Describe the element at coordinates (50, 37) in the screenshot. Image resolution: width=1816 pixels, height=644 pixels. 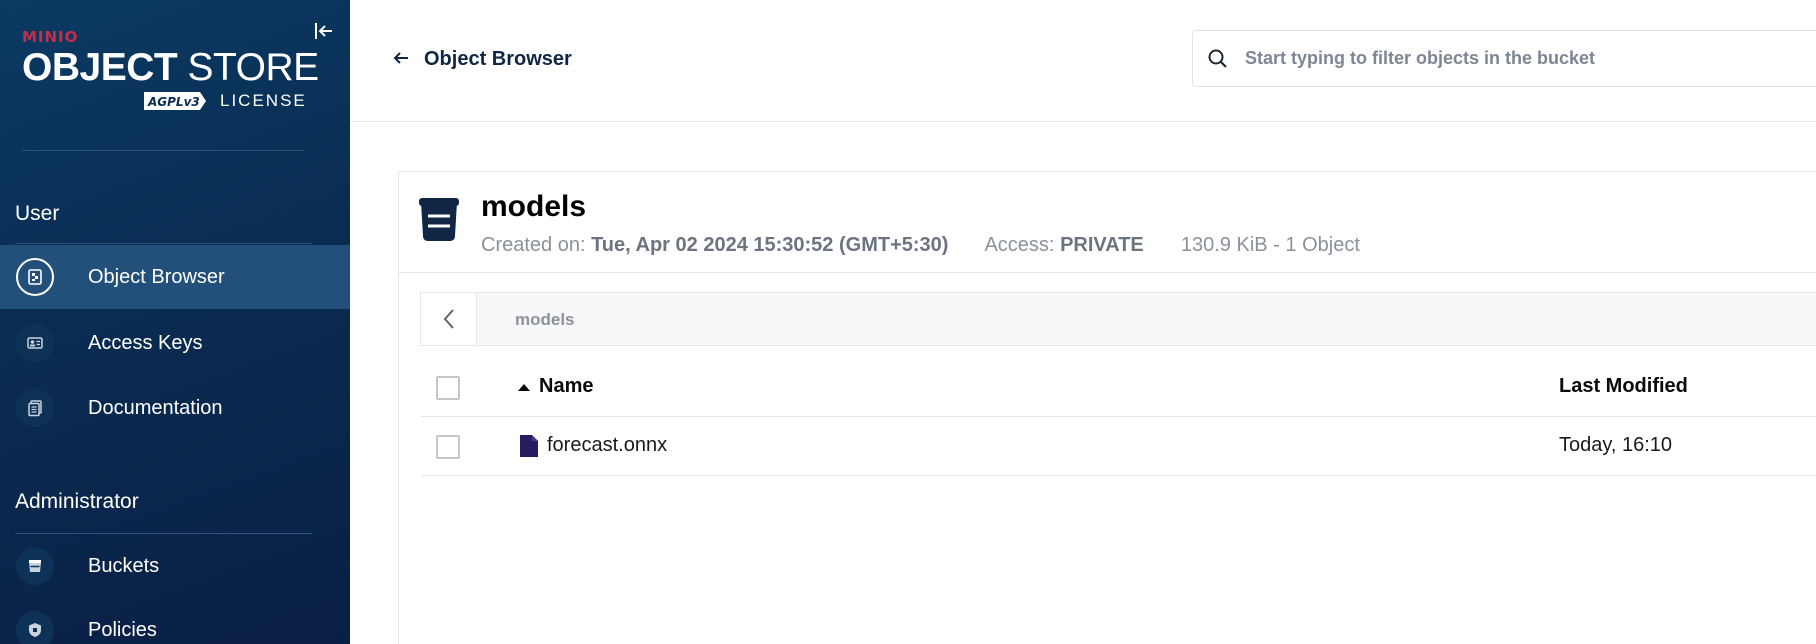
I see `logo-brand: MINIO` at that location.